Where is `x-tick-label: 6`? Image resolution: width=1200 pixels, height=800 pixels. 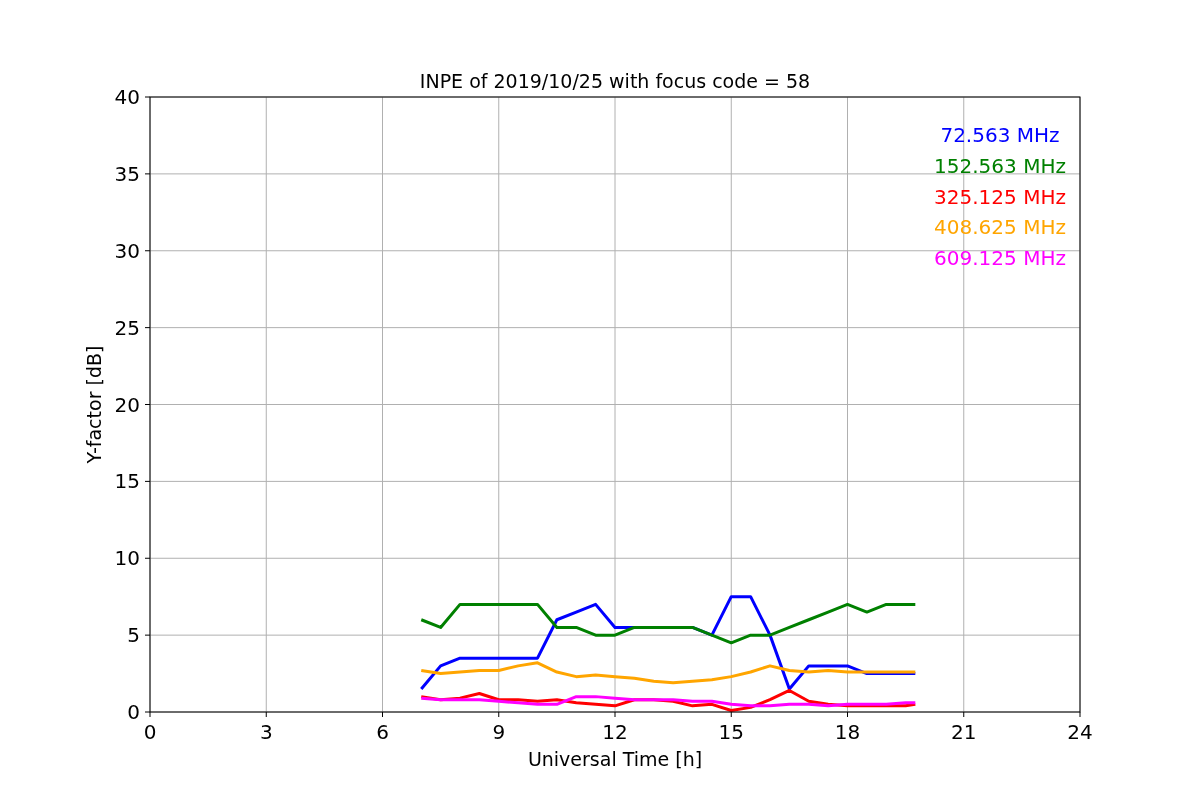
x-tick-label: 6 is located at coordinates (382, 732).